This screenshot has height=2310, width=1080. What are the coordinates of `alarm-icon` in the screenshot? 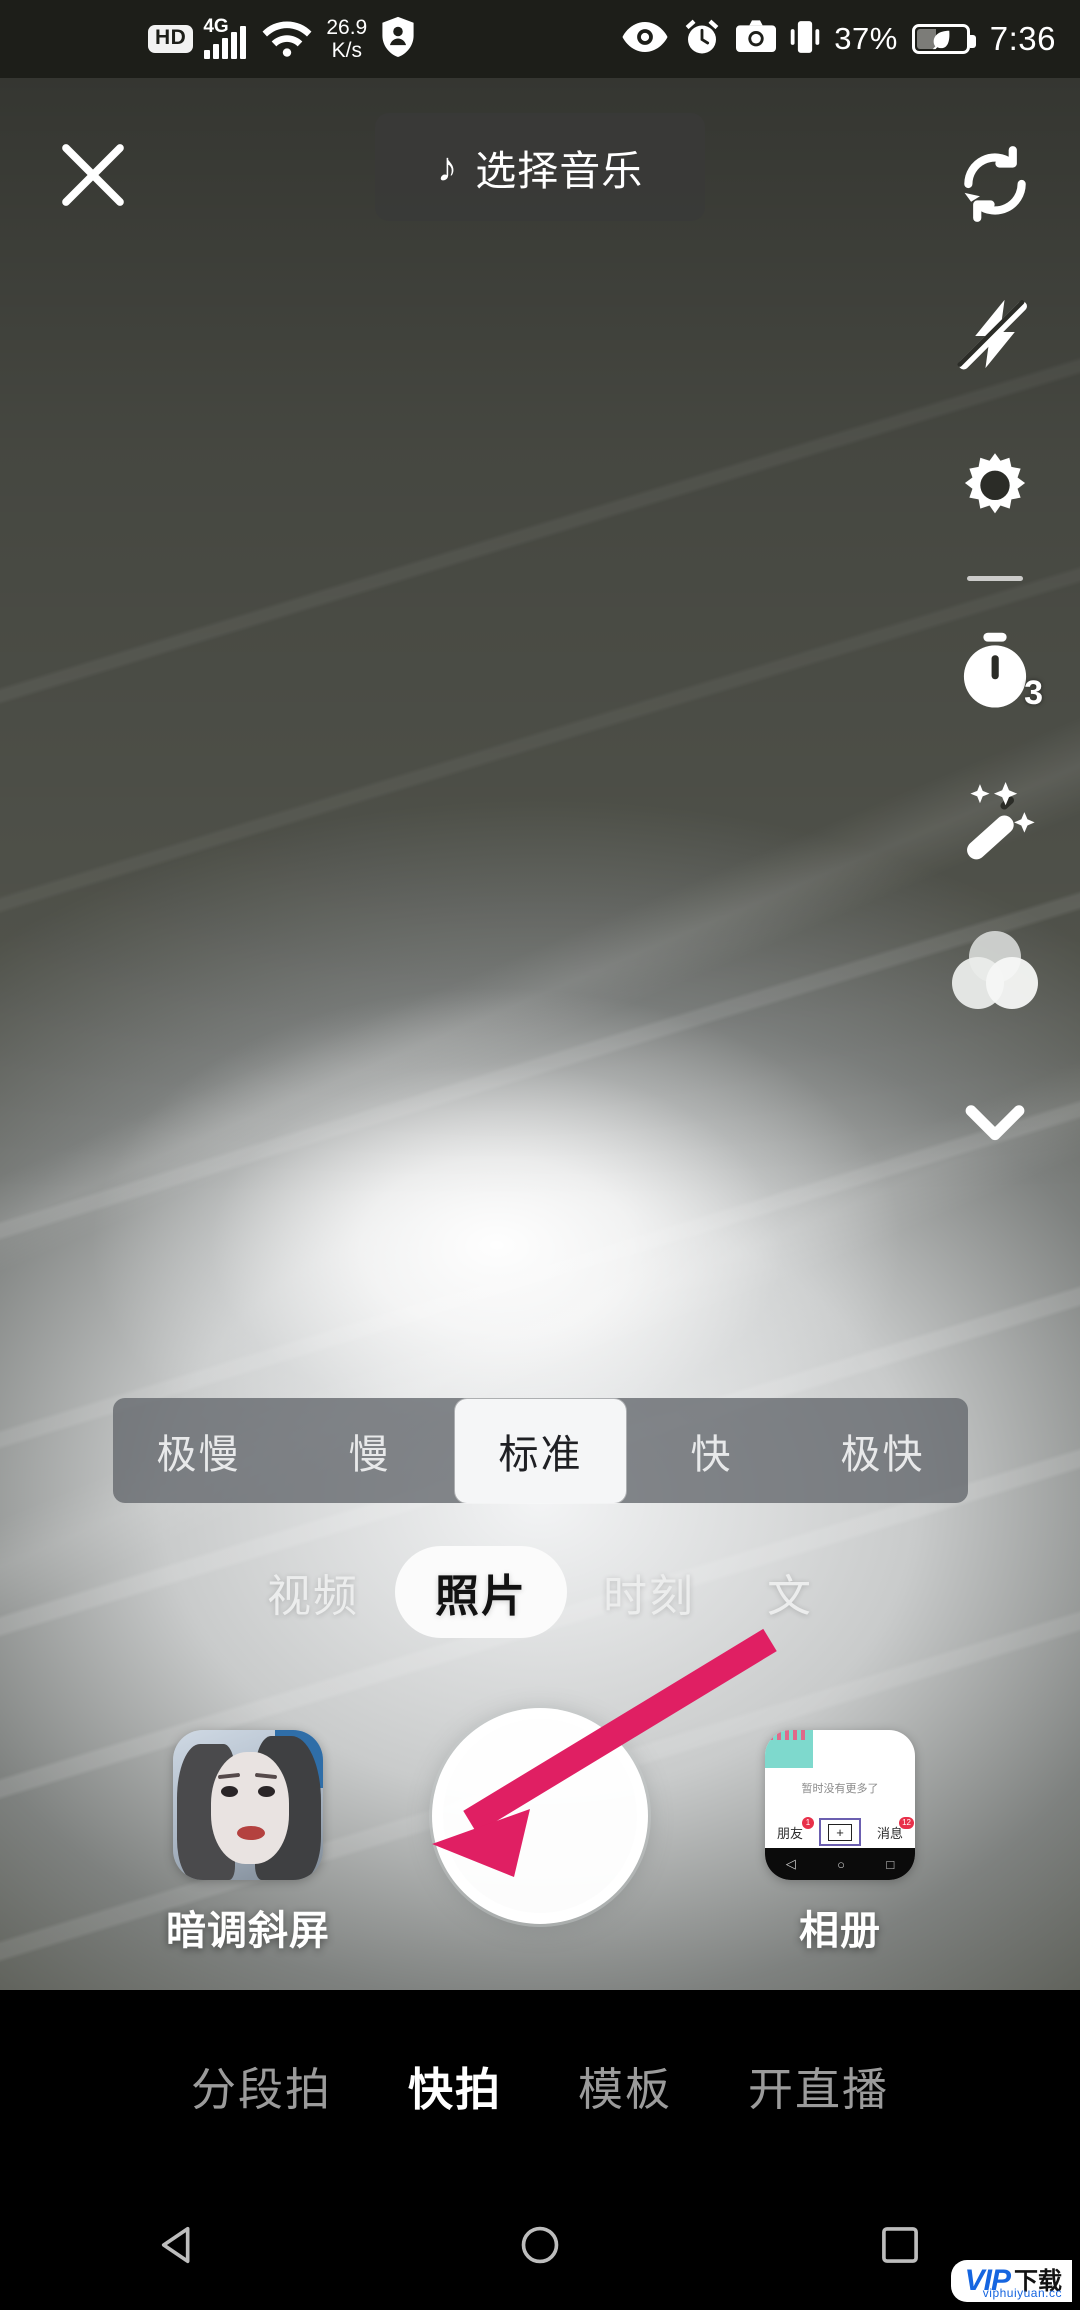 It's located at (702, 39).